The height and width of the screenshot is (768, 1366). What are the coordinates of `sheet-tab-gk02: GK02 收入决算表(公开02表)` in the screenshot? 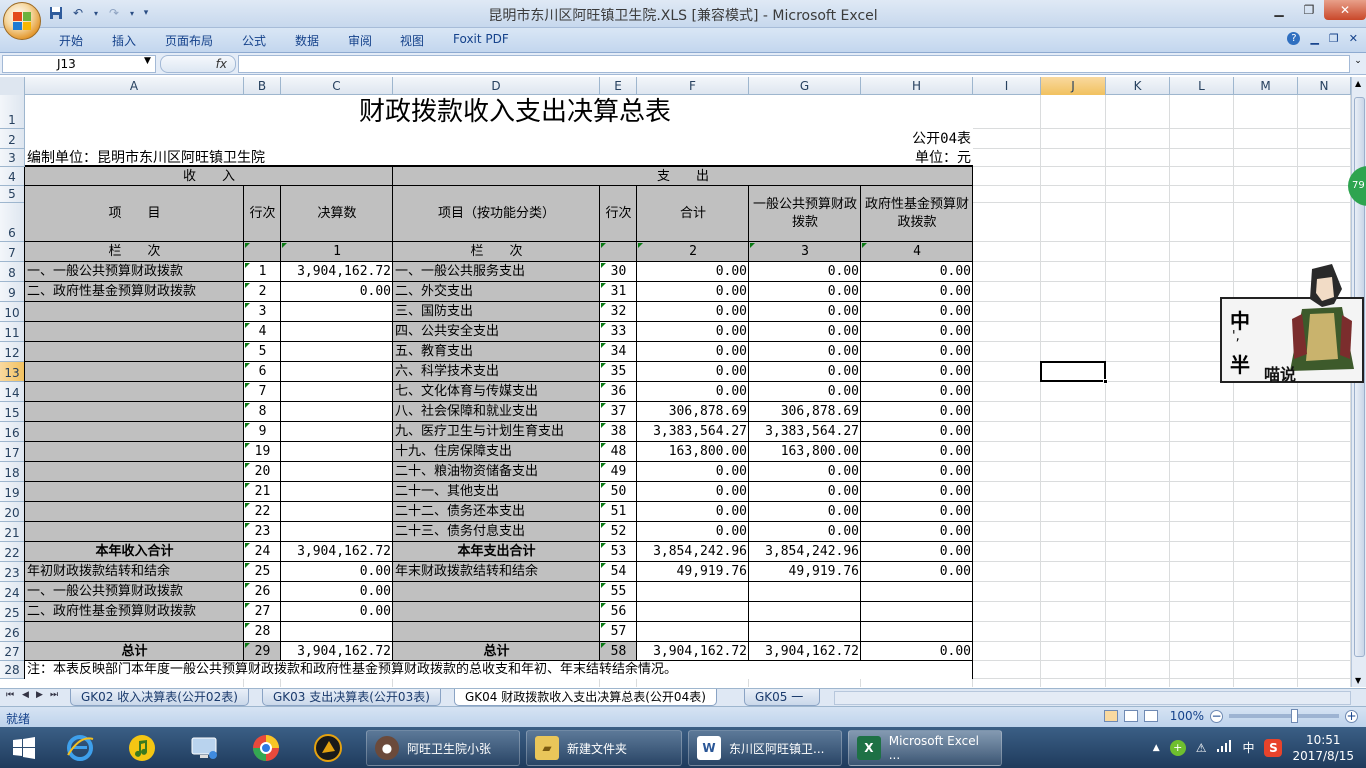 It's located at (159, 697).